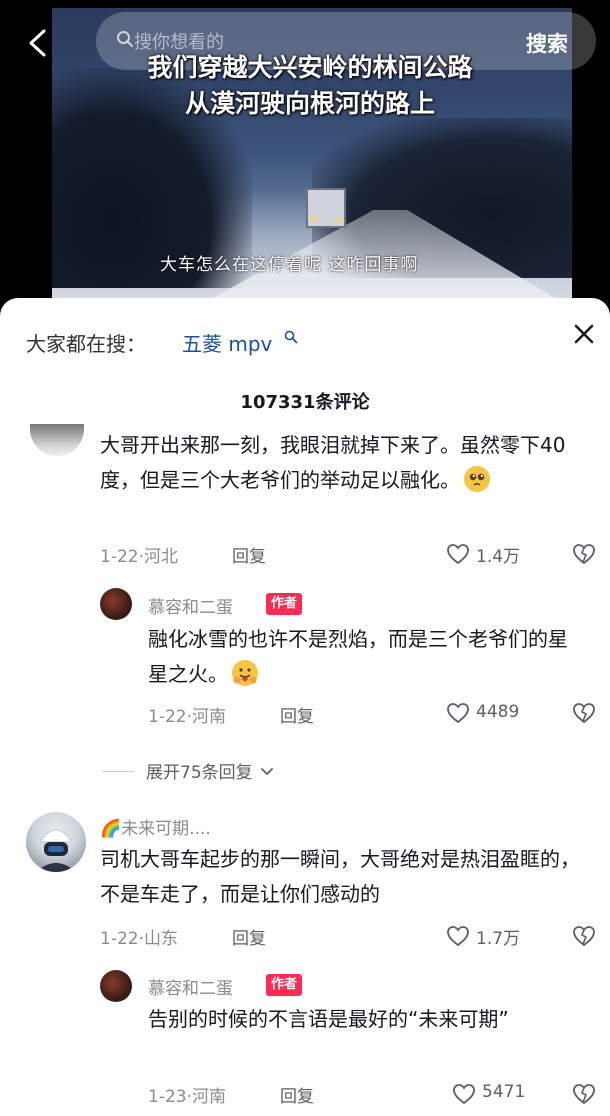 The image size is (610, 1116). What do you see at coordinates (37, 43) in the screenshot?
I see `back-icon` at bounding box center [37, 43].